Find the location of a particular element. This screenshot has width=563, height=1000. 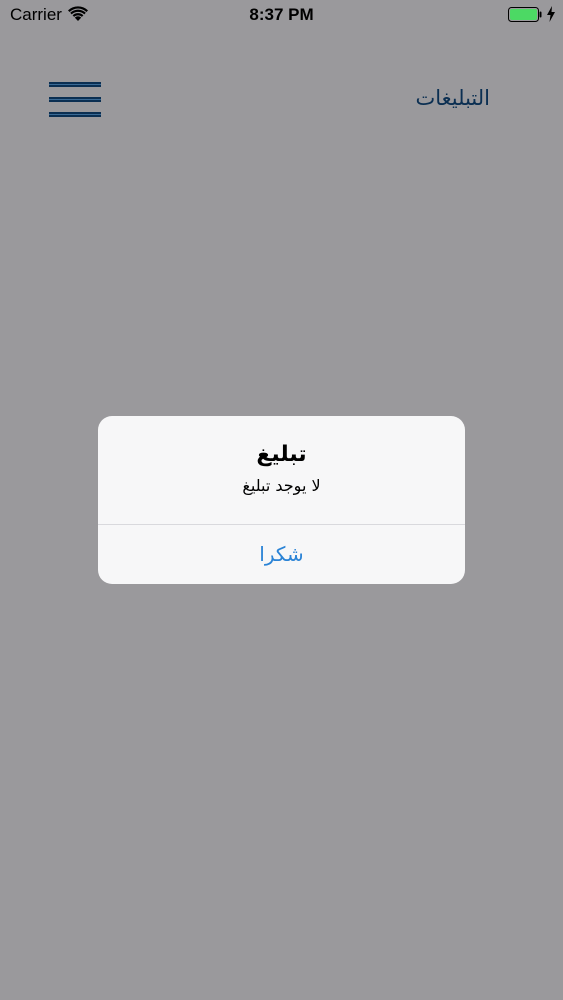

charging-bolt-icon is located at coordinates (551, 14).